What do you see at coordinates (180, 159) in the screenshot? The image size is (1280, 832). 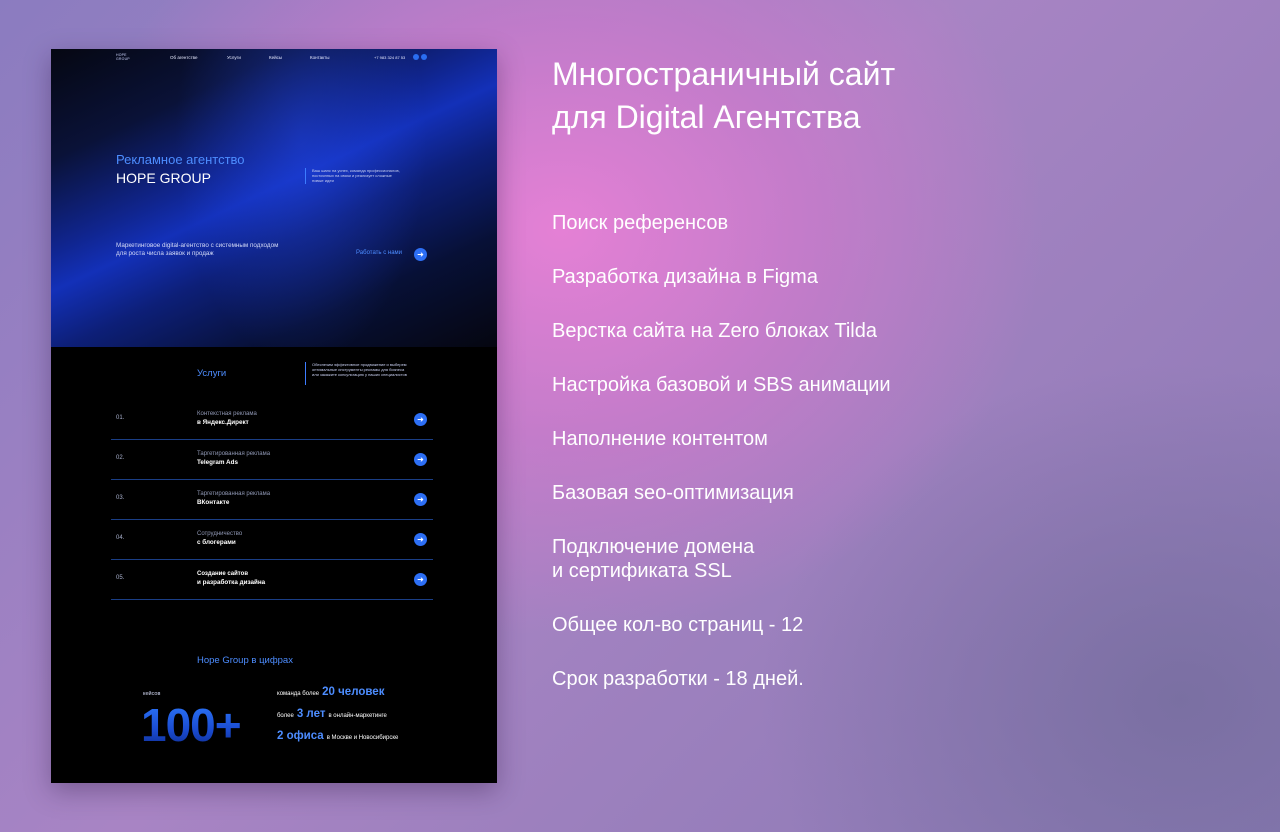 I see `hero-title-line1: Рекламное агентство` at bounding box center [180, 159].